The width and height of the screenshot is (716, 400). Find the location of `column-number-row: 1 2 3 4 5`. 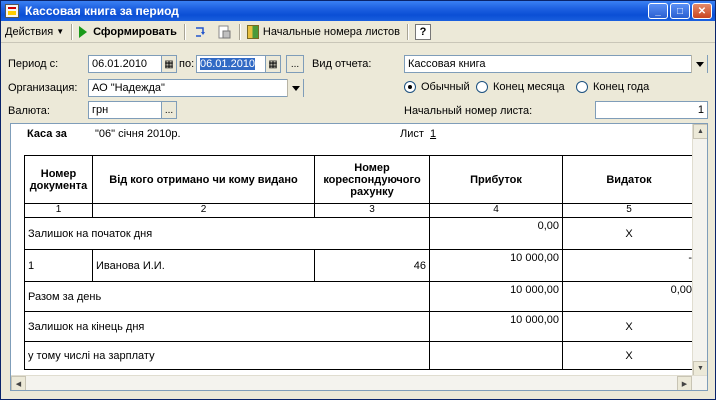

column-number-row: 1 2 3 4 5 is located at coordinates (360, 210).